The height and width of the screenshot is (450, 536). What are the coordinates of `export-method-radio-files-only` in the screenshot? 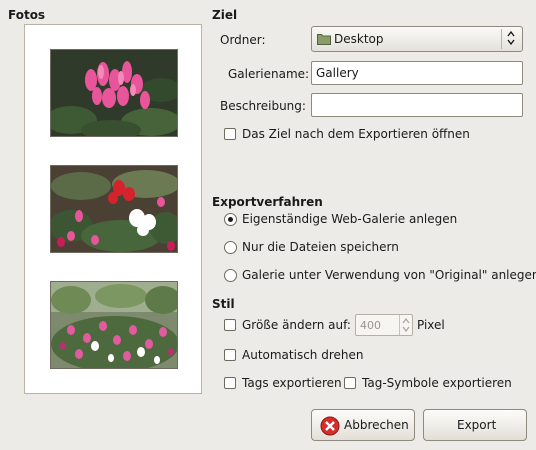 It's located at (230, 247).